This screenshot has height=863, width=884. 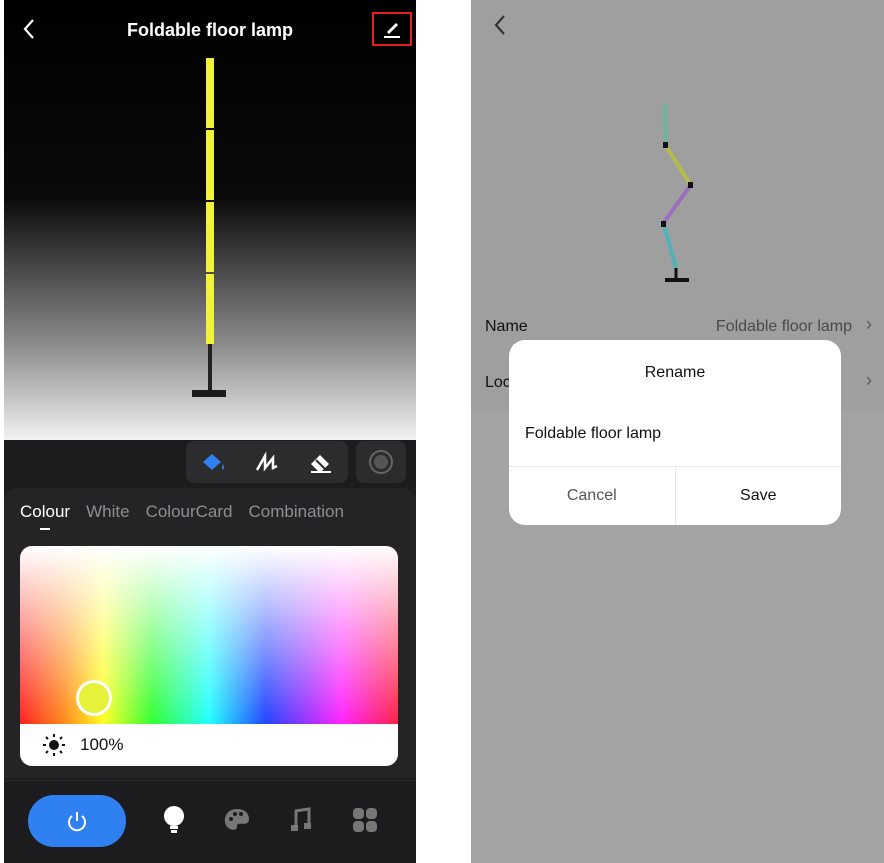 I want to click on music-icon, so click(x=301, y=819).